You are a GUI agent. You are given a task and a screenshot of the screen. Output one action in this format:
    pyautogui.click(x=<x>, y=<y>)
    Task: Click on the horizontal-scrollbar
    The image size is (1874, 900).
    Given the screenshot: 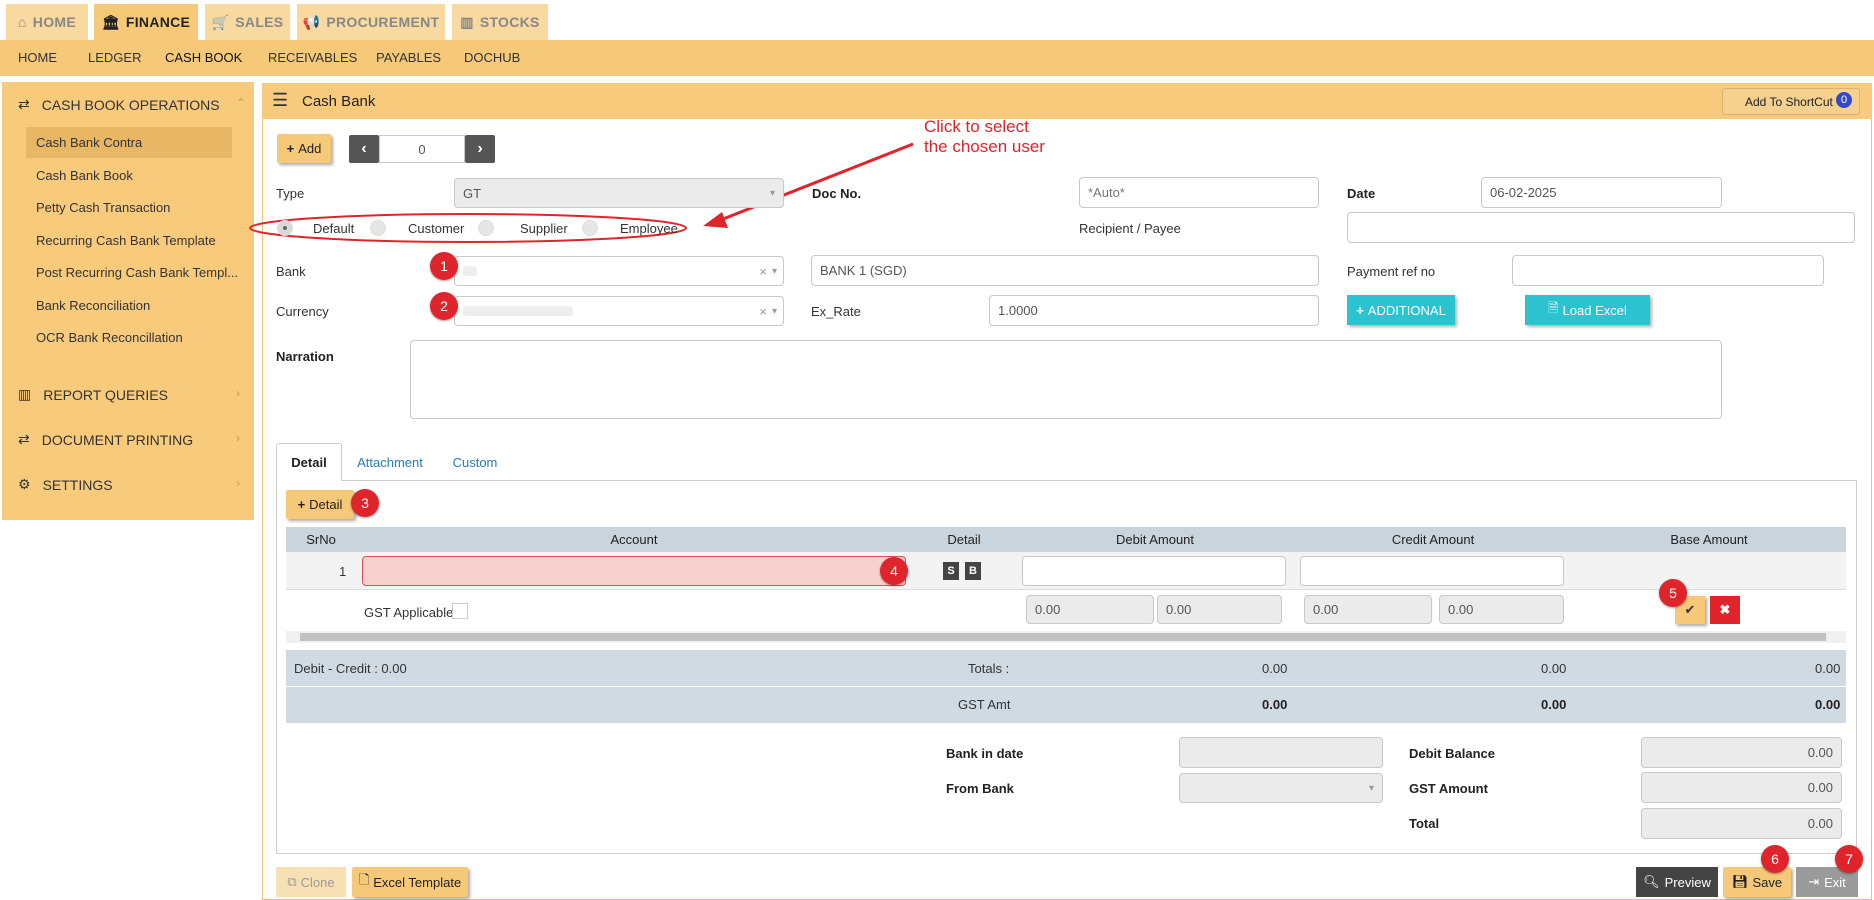 What is the action you would take?
    pyautogui.click(x=1066, y=637)
    